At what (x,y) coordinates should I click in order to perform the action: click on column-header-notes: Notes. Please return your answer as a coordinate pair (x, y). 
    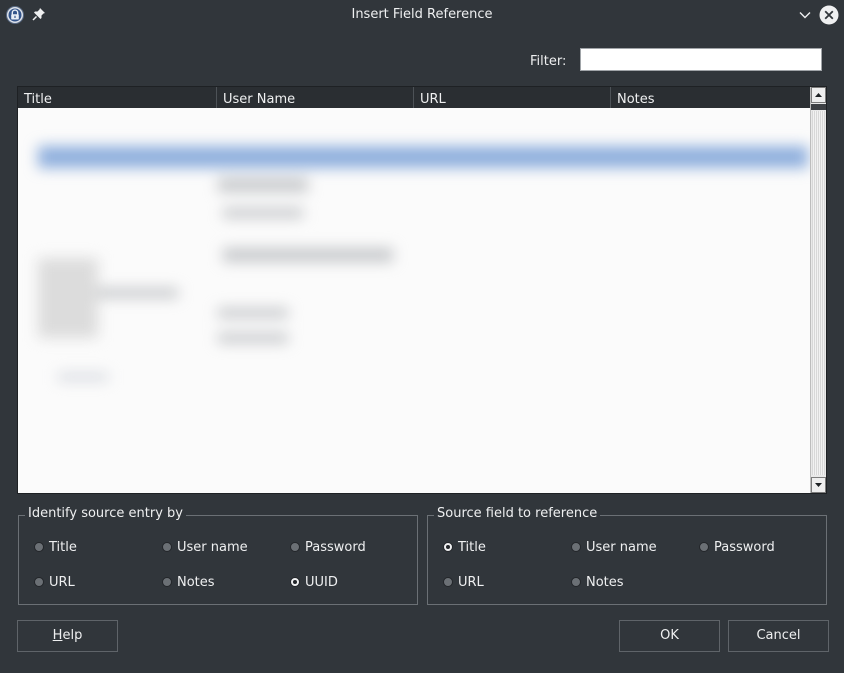
    Looking at the image, I should click on (710, 97).